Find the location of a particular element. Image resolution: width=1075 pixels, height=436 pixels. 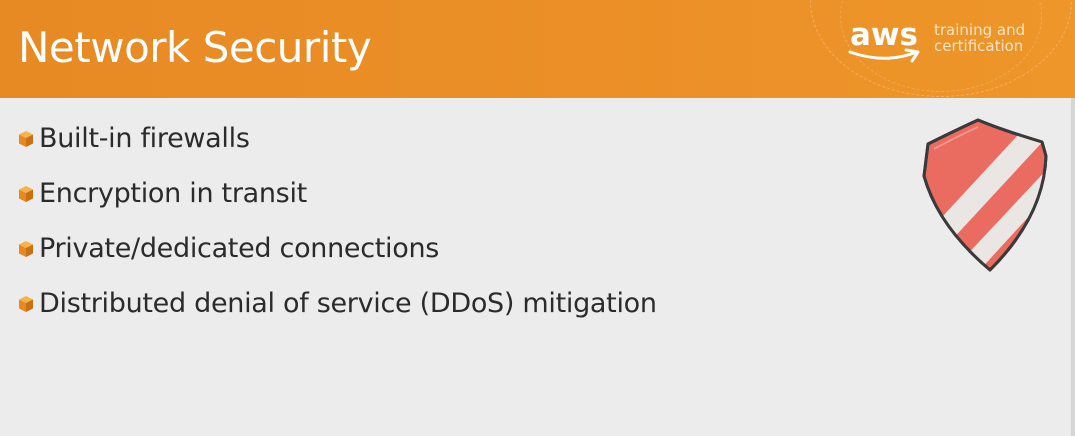

logo-tagline-line1: training and is located at coordinates (980, 30).